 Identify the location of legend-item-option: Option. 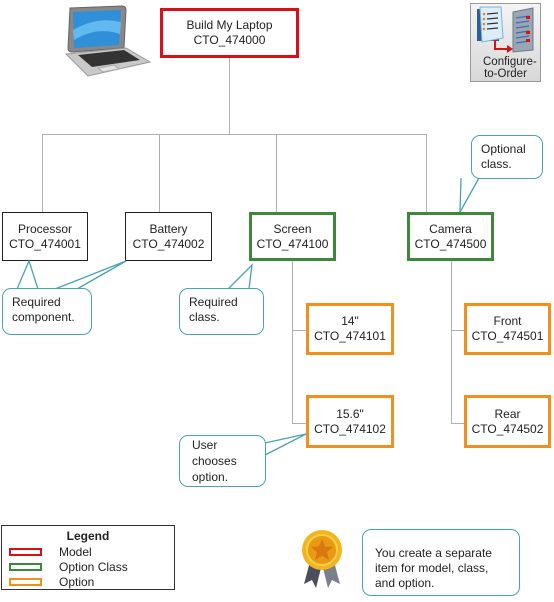
(51, 582).